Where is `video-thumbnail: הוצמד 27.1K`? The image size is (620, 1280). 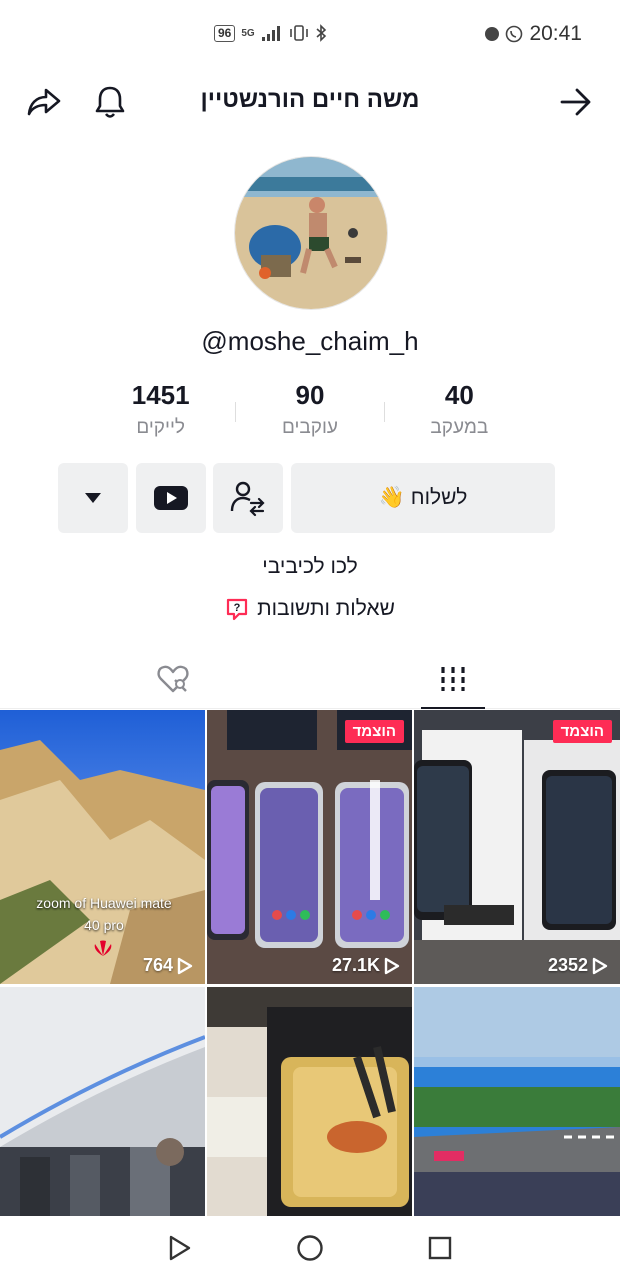 video-thumbnail: הוצמד 27.1K is located at coordinates (309, 847).